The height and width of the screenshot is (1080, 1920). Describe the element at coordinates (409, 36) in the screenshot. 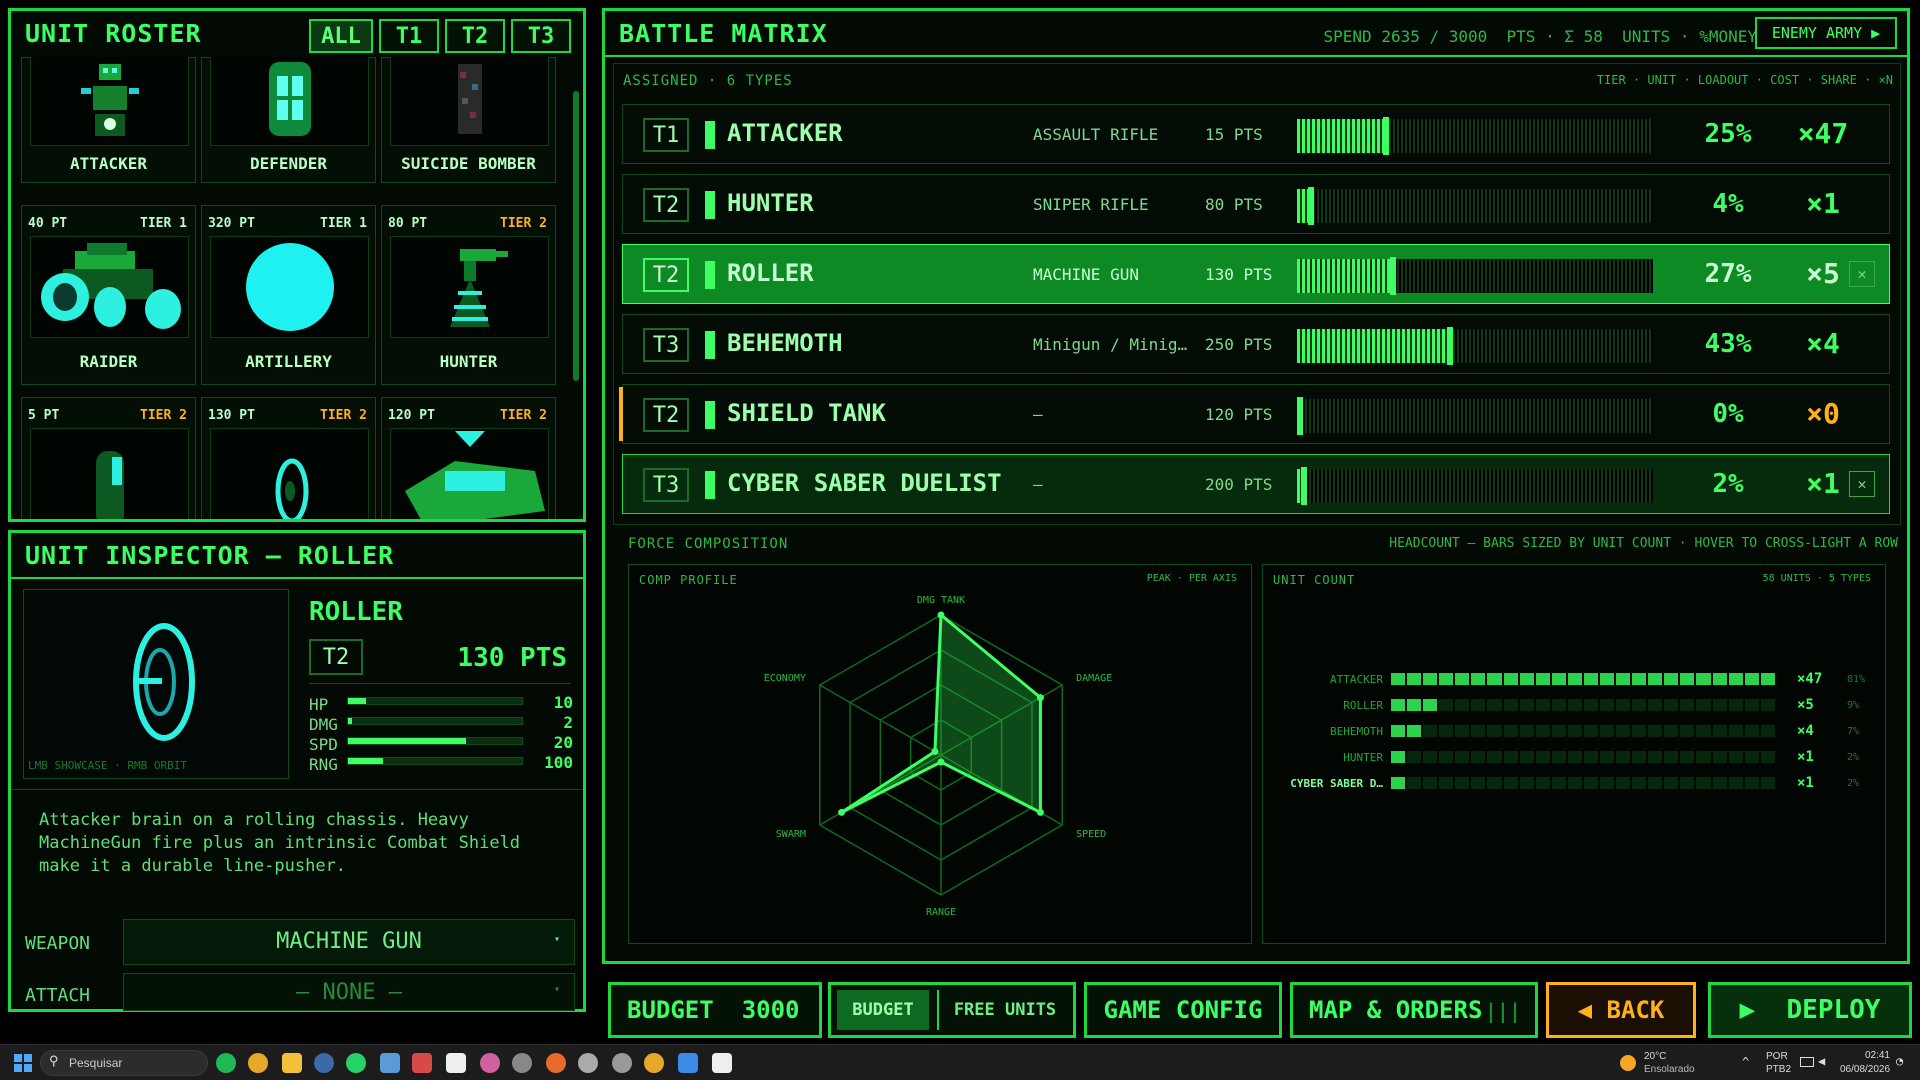

I see `filter-t1-button: T1` at that location.